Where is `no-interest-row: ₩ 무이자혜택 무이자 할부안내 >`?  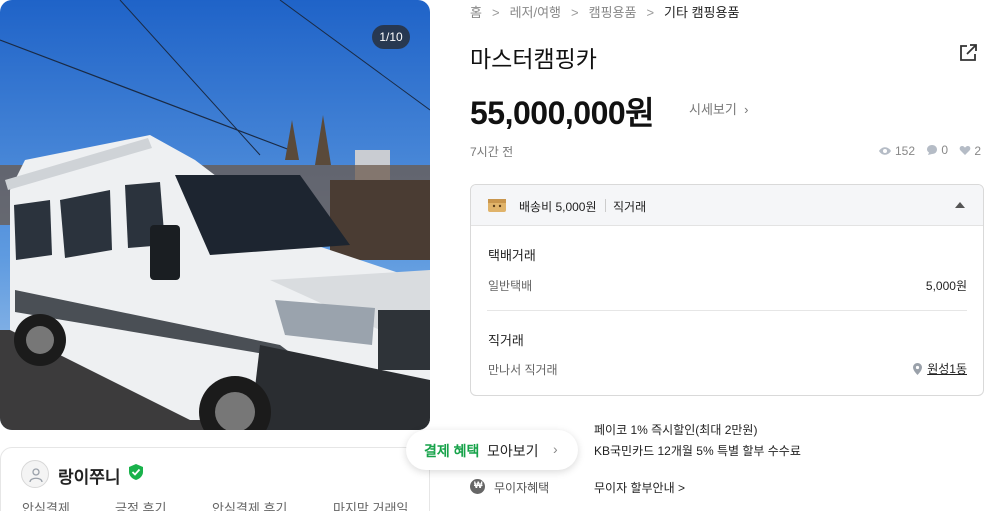 no-interest-row: ₩ 무이자혜택 무이자 할부안내 > is located at coordinates (610, 487).